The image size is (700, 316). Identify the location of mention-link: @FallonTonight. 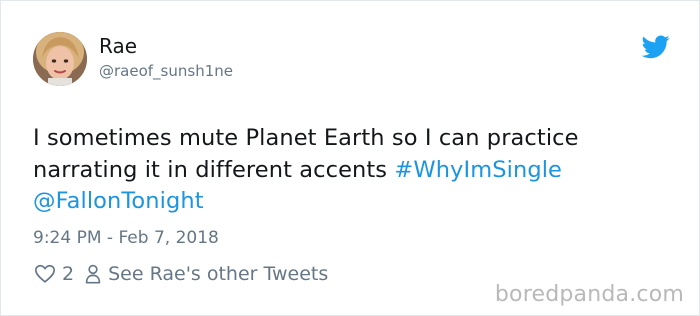
(118, 201).